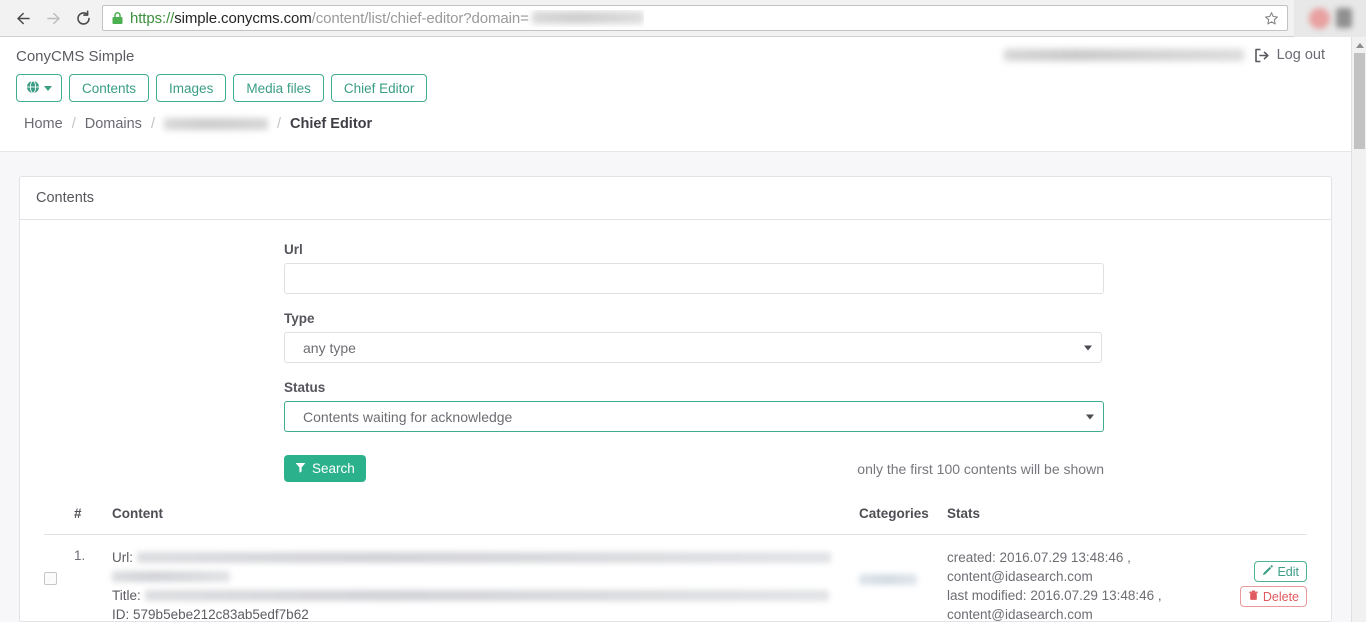 The image size is (1366, 622). I want to click on row-id-line: ID: 579b5ebe212c83ab5edf7b62, so click(485, 613).